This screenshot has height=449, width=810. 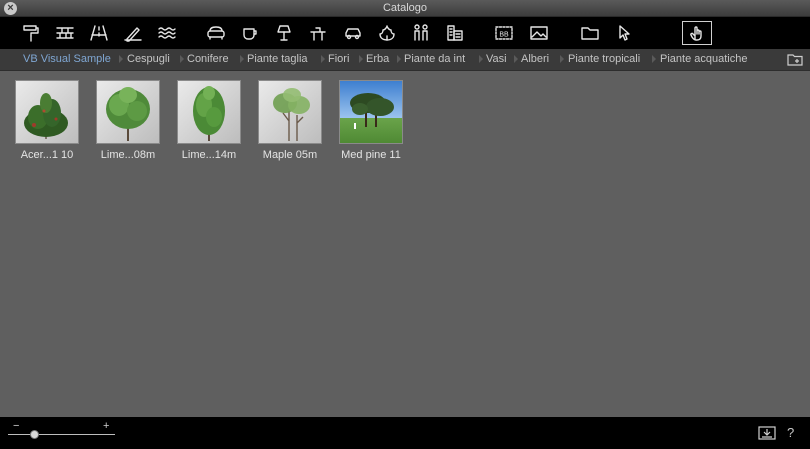 What do you see at coordinates (16, 426) in the screenshot?
I see `zoom-out-label: −` at bounding box center [16, 426].